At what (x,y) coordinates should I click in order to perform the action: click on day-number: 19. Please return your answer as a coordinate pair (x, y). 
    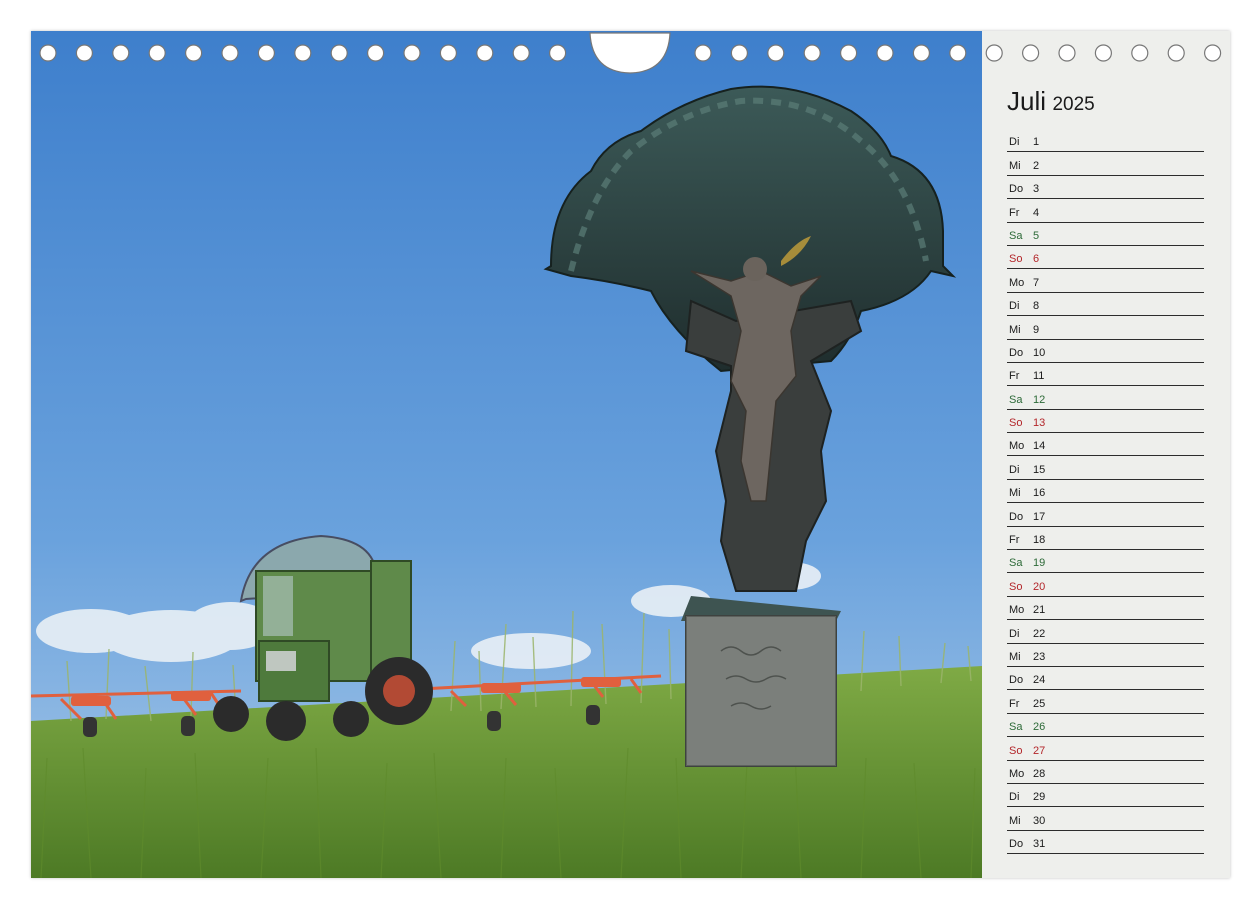
    Looking at the image, I should click on (1039, 563).